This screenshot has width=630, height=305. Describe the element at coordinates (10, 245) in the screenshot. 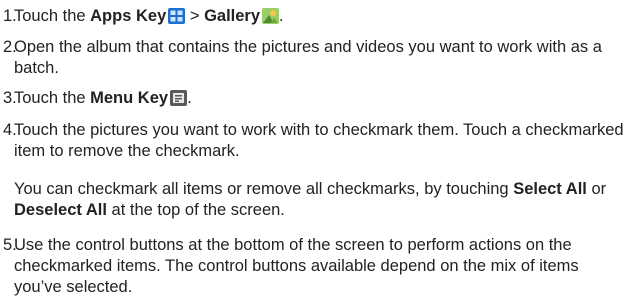

I see `step-number: 5.` at that location.